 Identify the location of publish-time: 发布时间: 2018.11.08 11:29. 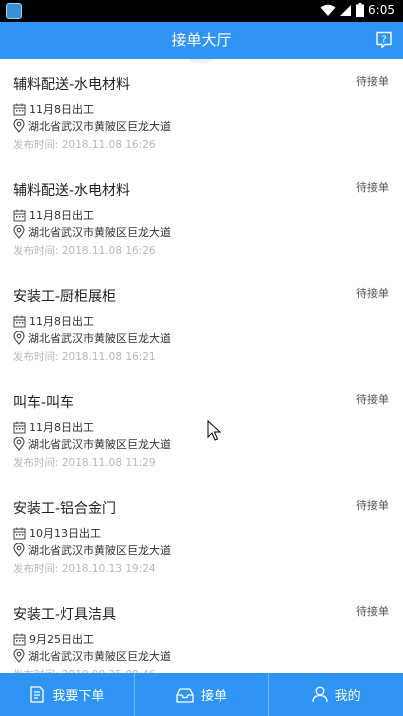
(84, 463).